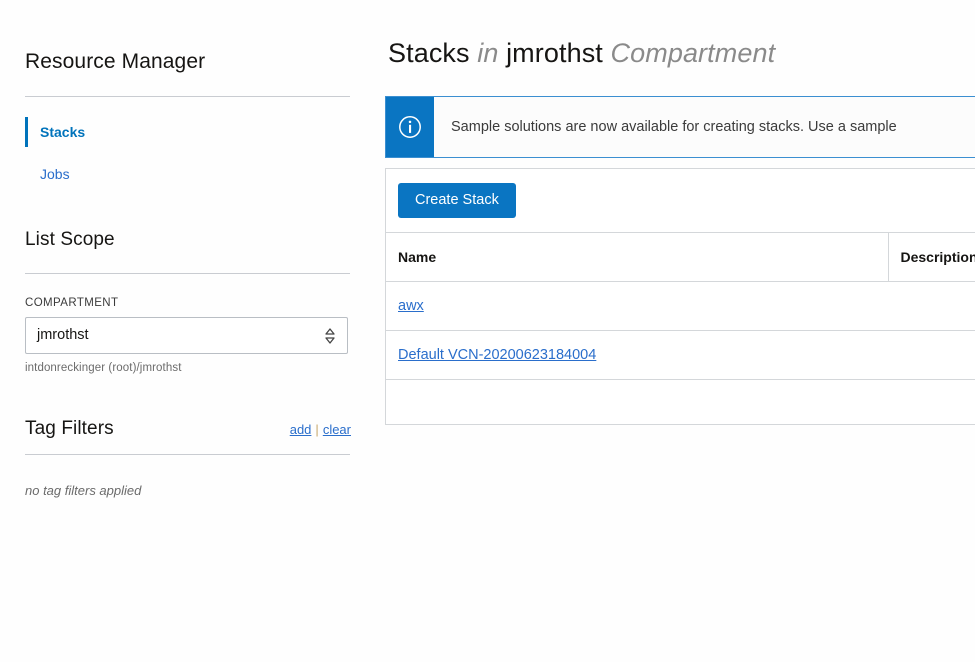 This screenshot has width=975, height=662. I want to click on sidebar-nav: Stacks Jobs, so click(188, 153).